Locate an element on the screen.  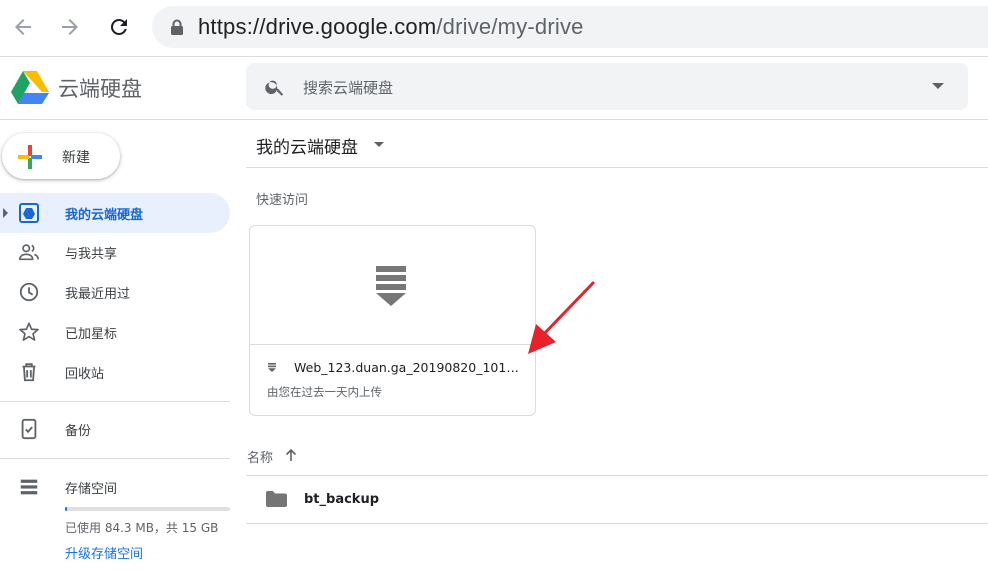
trash-icon is located at coordinates (29, 372).